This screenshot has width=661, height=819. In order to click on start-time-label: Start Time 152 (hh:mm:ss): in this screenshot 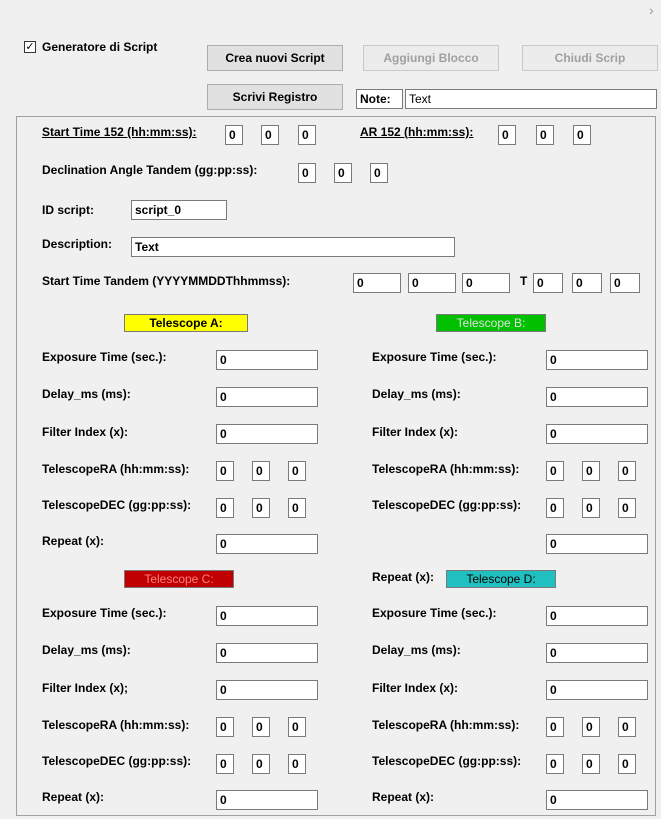, I will do `click(119, 132)`.